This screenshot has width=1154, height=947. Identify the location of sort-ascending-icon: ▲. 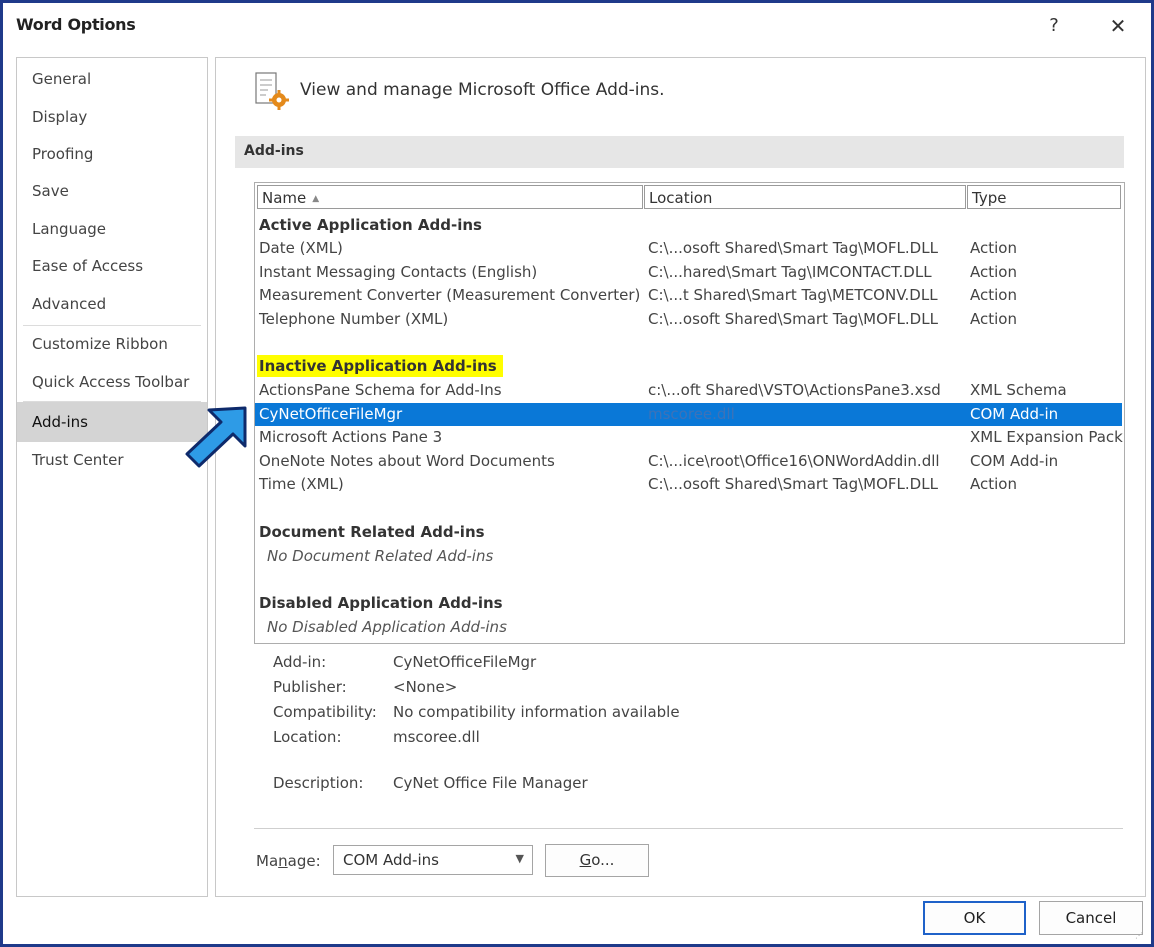
(316, 198).